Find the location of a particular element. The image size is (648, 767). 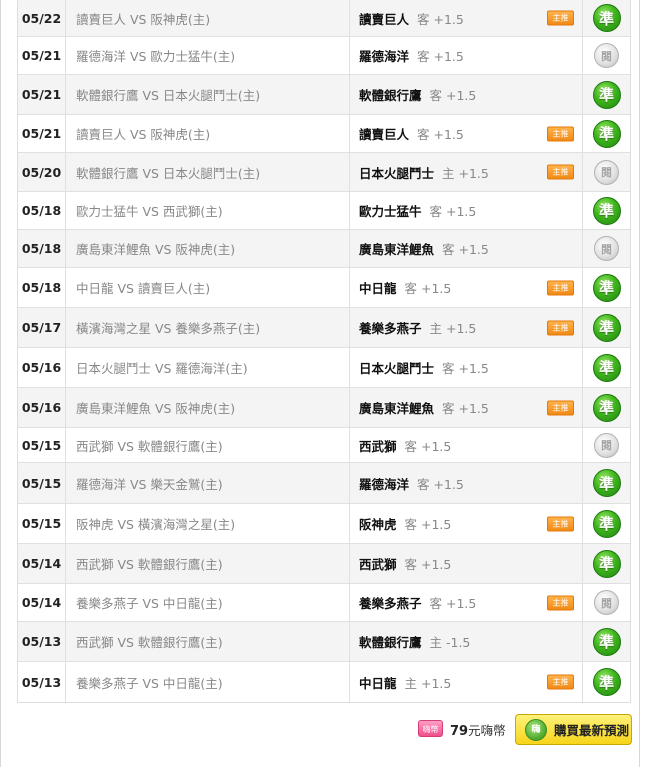

row-pick: 阪神虎客 +1.5 主推 is located at coordinates (466, 523).